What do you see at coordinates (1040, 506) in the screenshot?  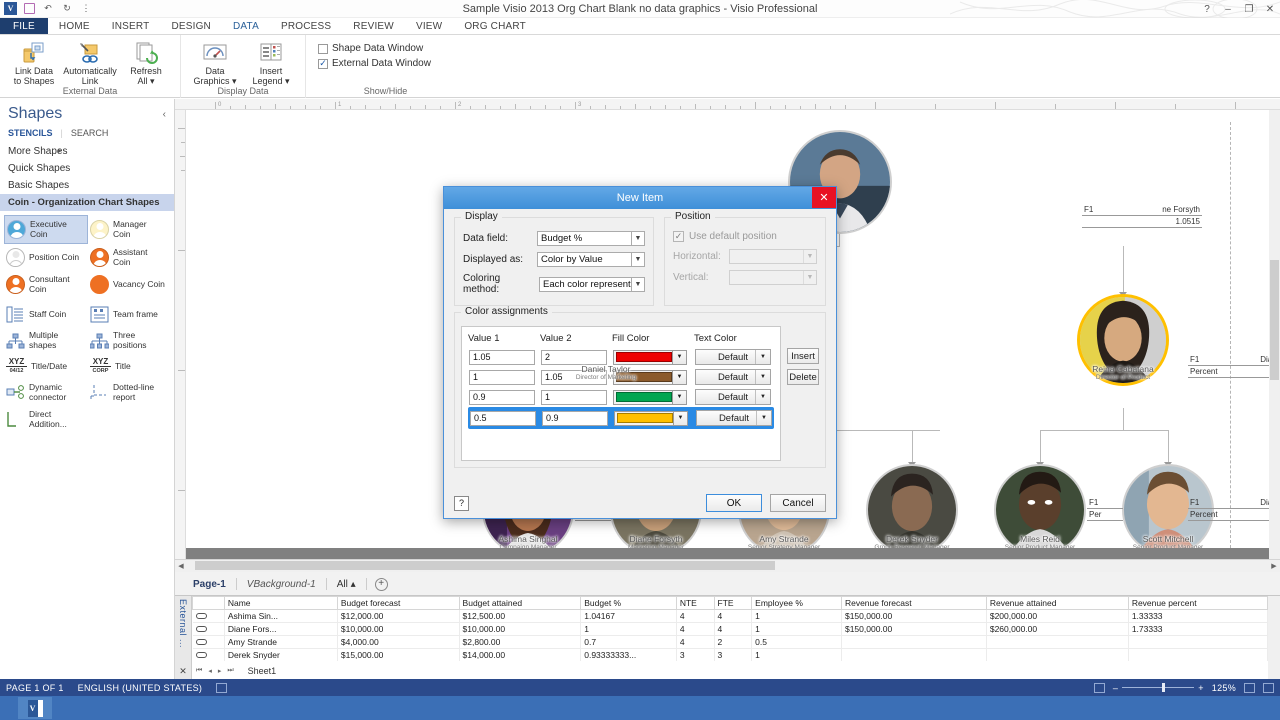 I see `org-node-miles-reid: Miles Reid Senior Product Manager` at bounding box center [1040, 506].